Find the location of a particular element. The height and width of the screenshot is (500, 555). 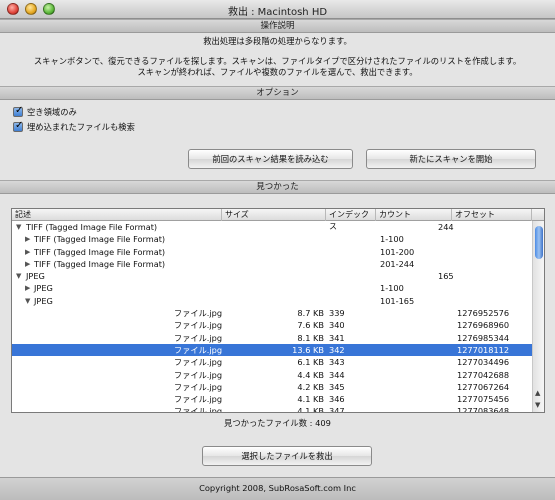

column-header-offset: オフセット is located at coordinates (492, 215).